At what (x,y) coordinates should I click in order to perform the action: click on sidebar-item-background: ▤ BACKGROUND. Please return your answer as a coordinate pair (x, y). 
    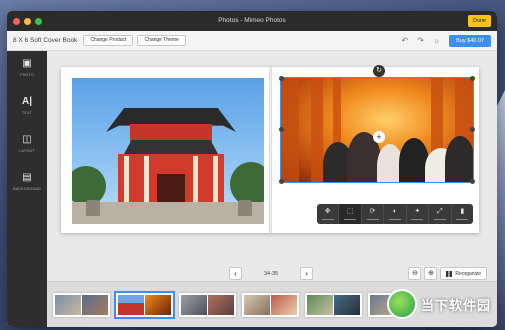
    Looking at the image, I should click on (27, 184).